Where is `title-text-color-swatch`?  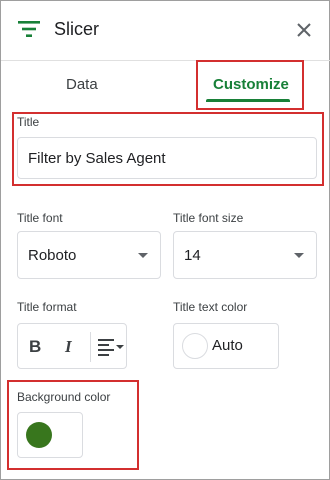
title-text-color-swatch is located at coordinates (195, 346).